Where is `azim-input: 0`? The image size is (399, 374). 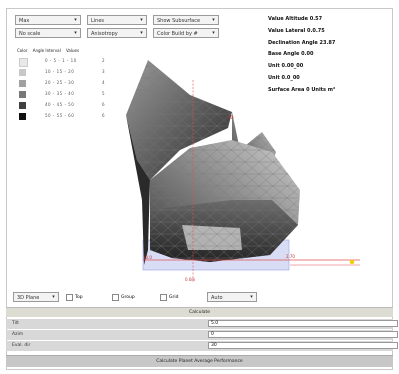
azim-input: 0 is located at coordinates (303, 334).